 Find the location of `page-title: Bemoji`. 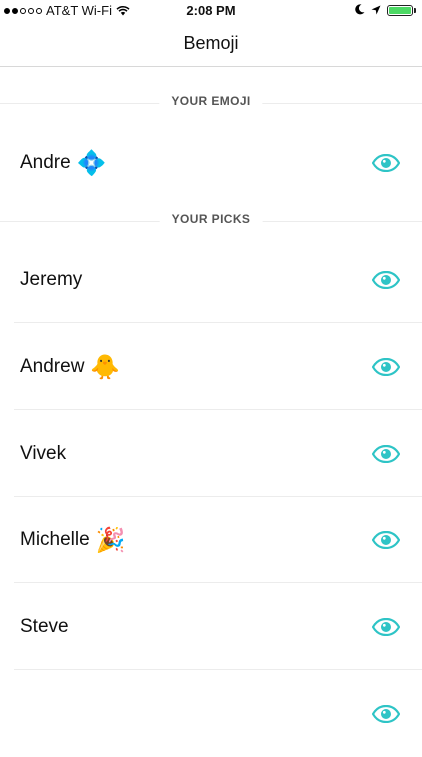

page-title: Bemoji is located at coordinates (211, 43).